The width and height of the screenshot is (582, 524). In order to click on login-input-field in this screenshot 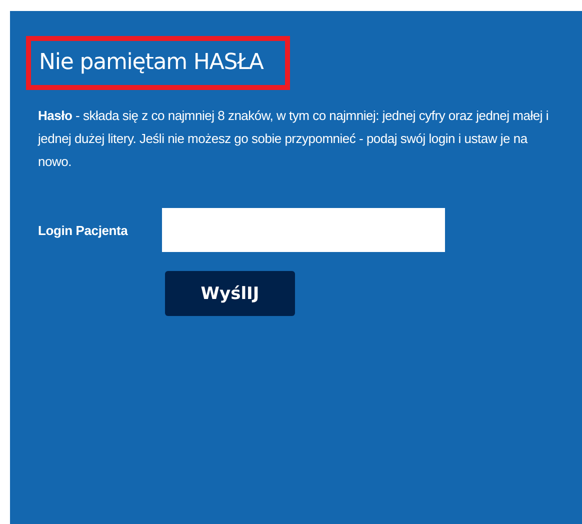, I will do `click(303, 230)`.